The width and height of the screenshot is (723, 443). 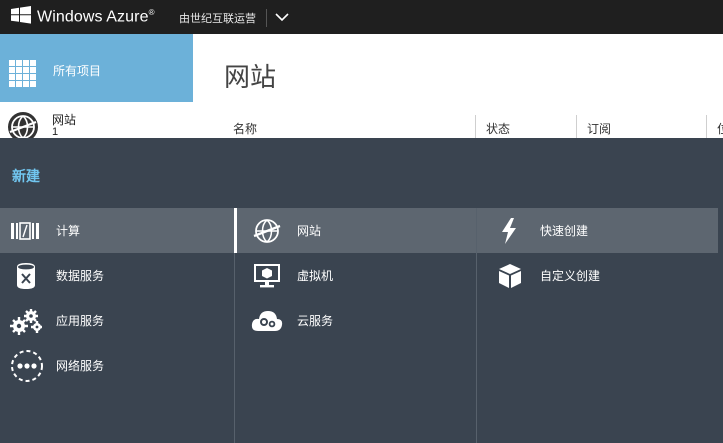 What do you see at coordinates (235, 230) in the screenshot?
I see `selection-indicator` at bounding box center [235, 230].